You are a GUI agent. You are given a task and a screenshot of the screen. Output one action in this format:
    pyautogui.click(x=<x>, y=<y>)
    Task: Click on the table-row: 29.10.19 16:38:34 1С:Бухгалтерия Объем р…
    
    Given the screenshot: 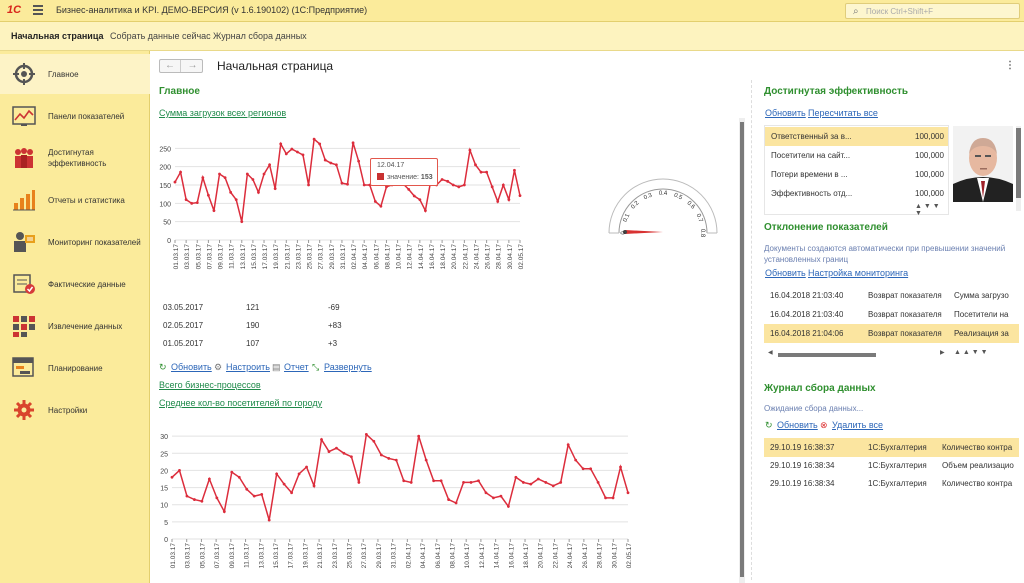 What is the action you would take?
    pyautogui.click(x=891, y=465)
    